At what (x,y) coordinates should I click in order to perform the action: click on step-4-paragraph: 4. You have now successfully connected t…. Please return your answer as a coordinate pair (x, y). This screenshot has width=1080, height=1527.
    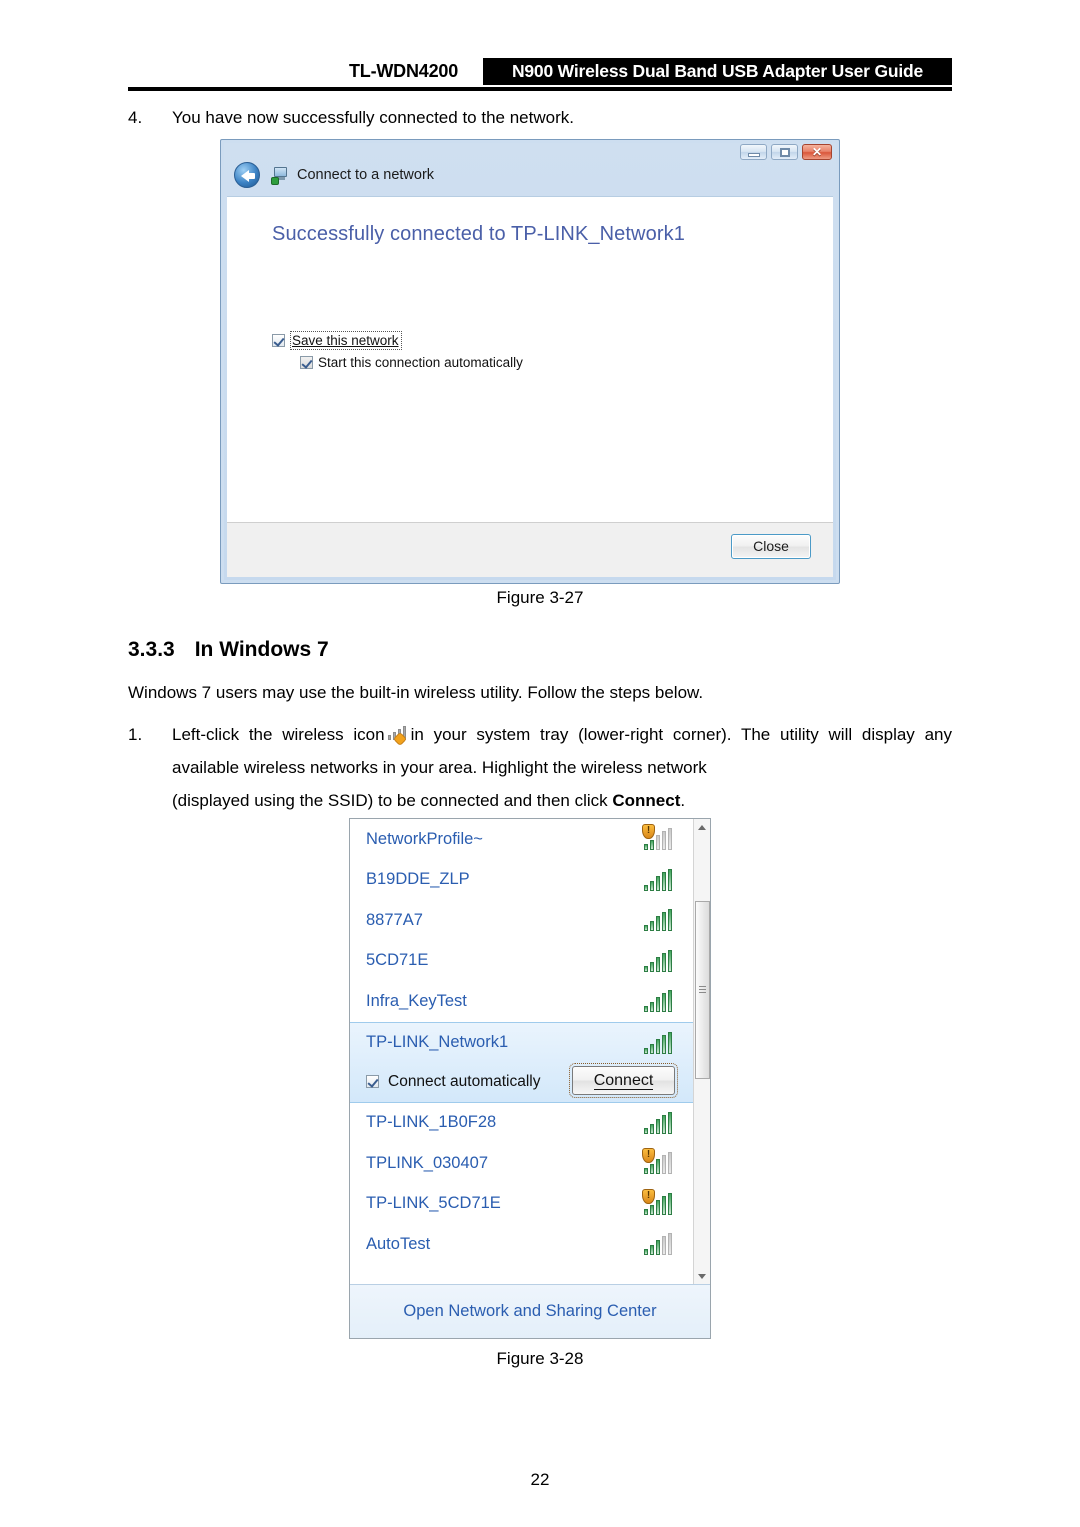
    Looking at the image, I should click on (540, 118).